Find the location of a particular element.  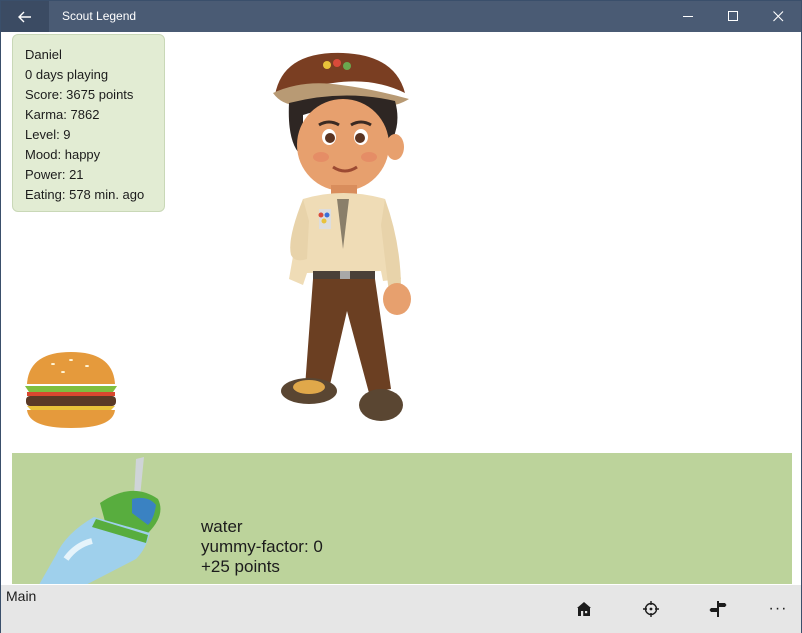

close-button is located at coordinates (778, 16).